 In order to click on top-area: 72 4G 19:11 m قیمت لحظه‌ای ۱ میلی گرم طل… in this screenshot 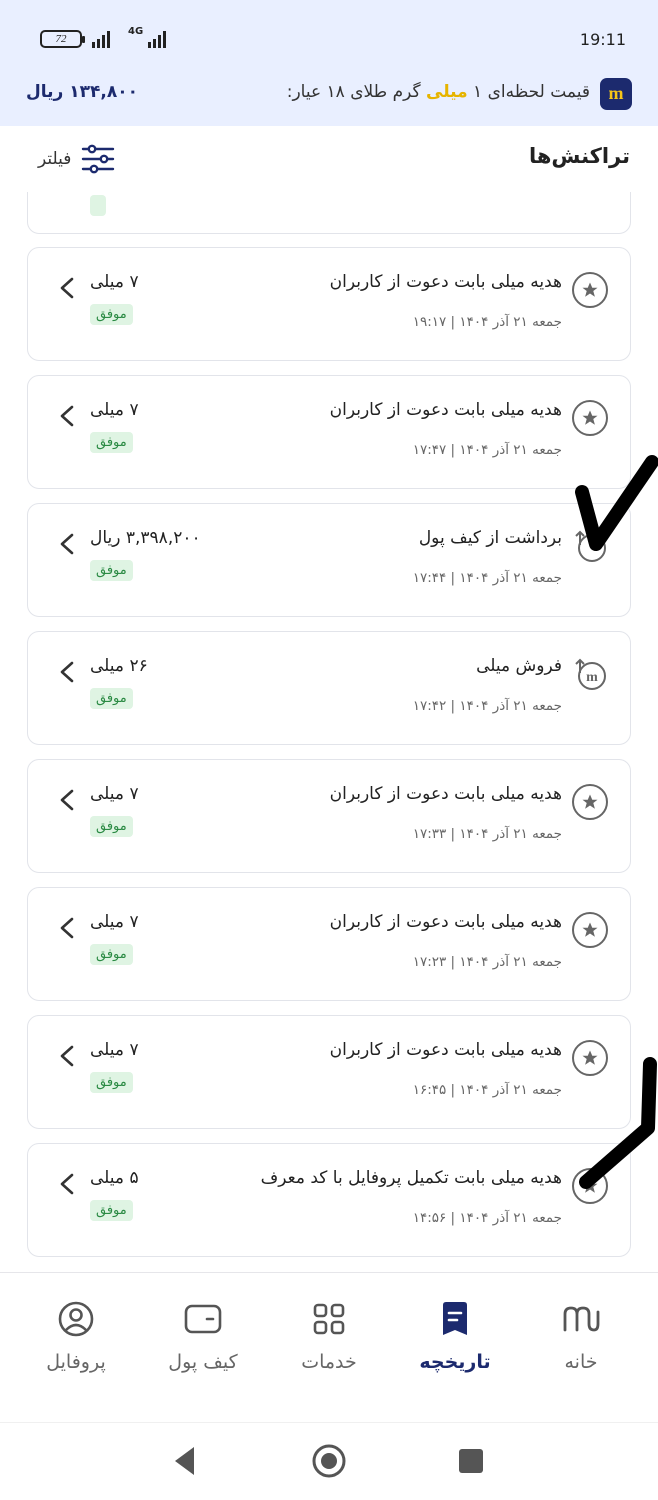, I will do `click(329, 63)`.